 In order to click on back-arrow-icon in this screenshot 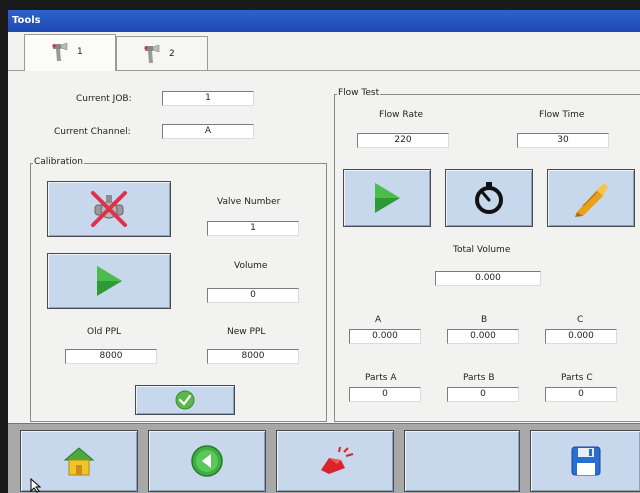, I will do `click(207, 461)`.